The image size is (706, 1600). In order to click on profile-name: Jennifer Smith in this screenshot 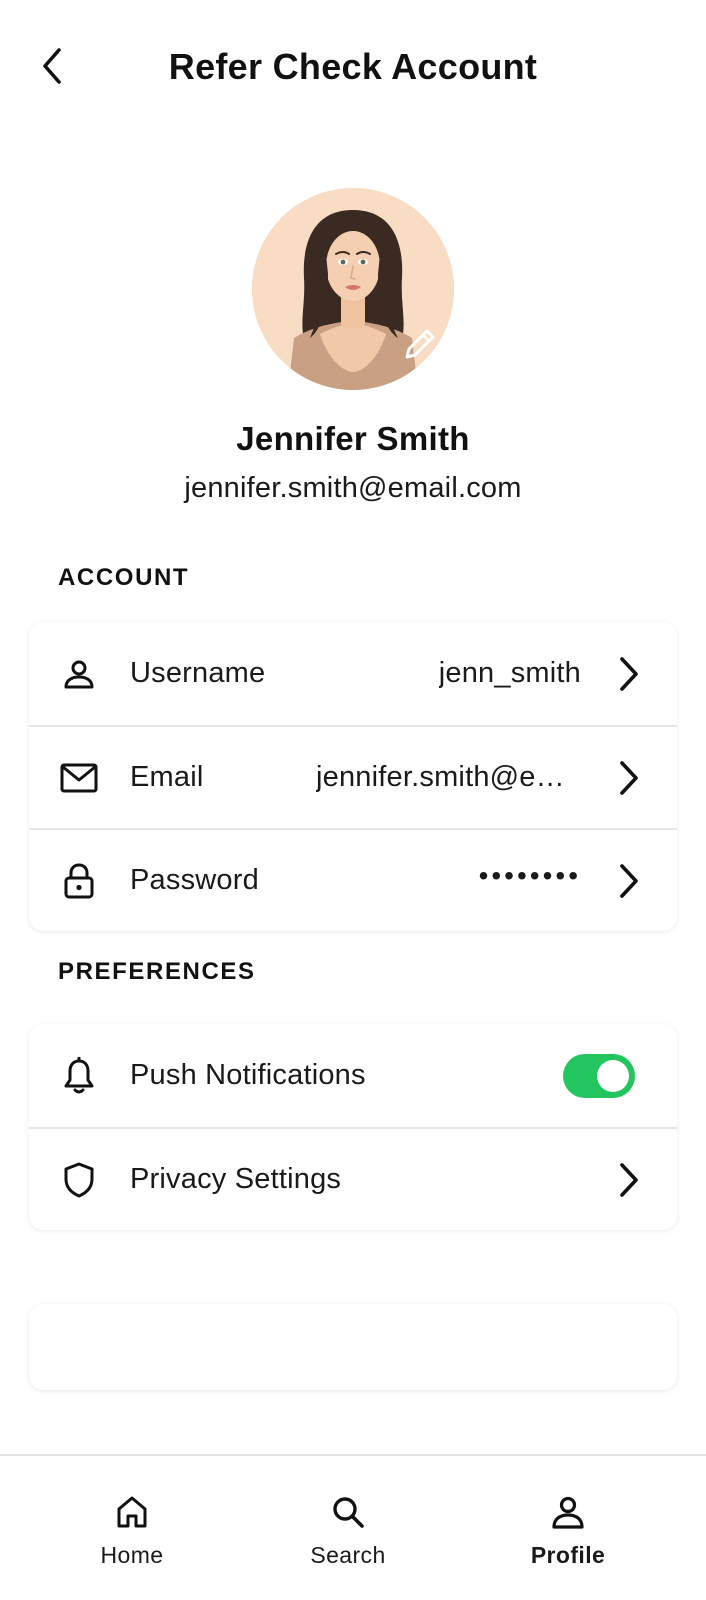, I will do `click(353, 438)`.